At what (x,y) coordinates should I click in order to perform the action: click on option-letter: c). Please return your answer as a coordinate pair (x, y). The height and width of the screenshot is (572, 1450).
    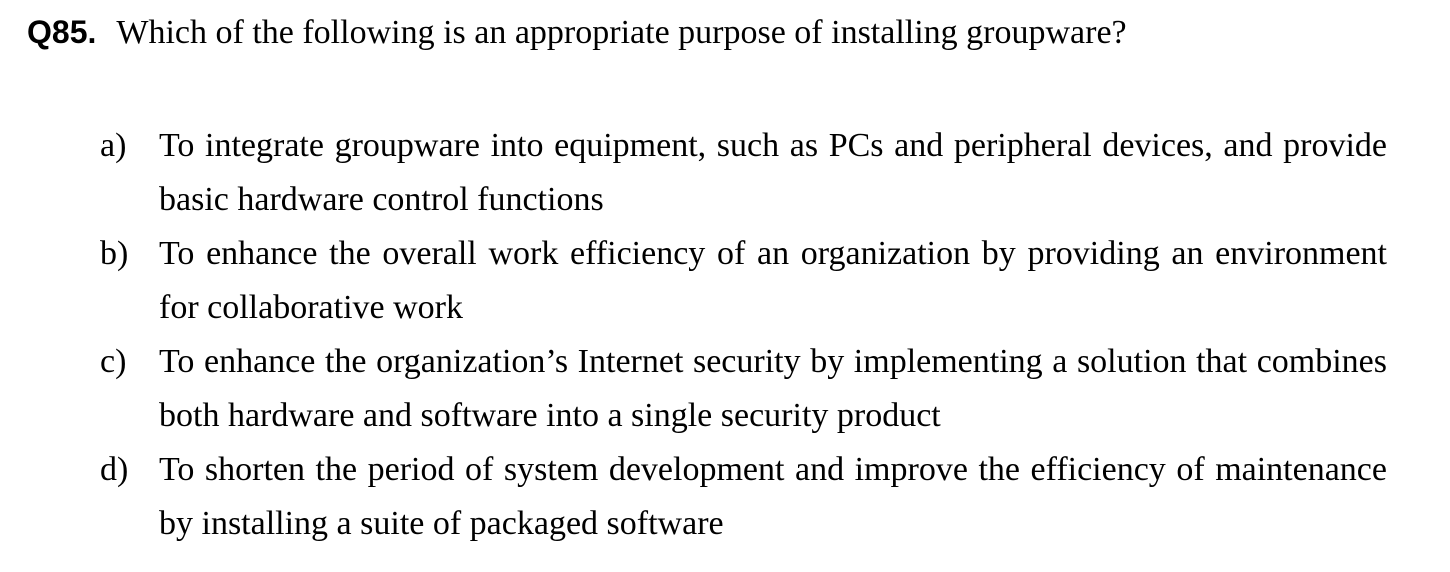
    Looking at the image, I should click on (113, 361).